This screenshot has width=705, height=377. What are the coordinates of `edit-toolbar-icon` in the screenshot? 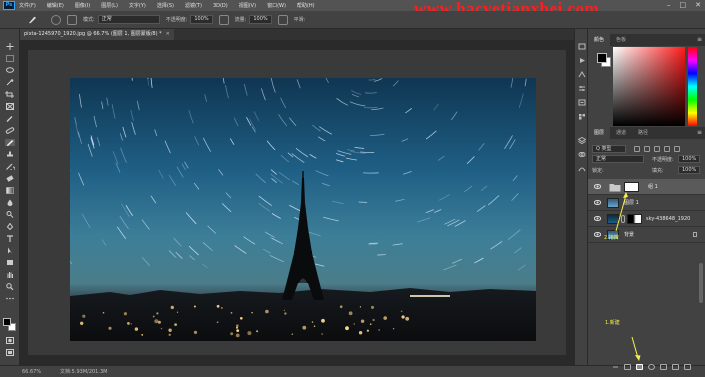 It's located at (10, 298).